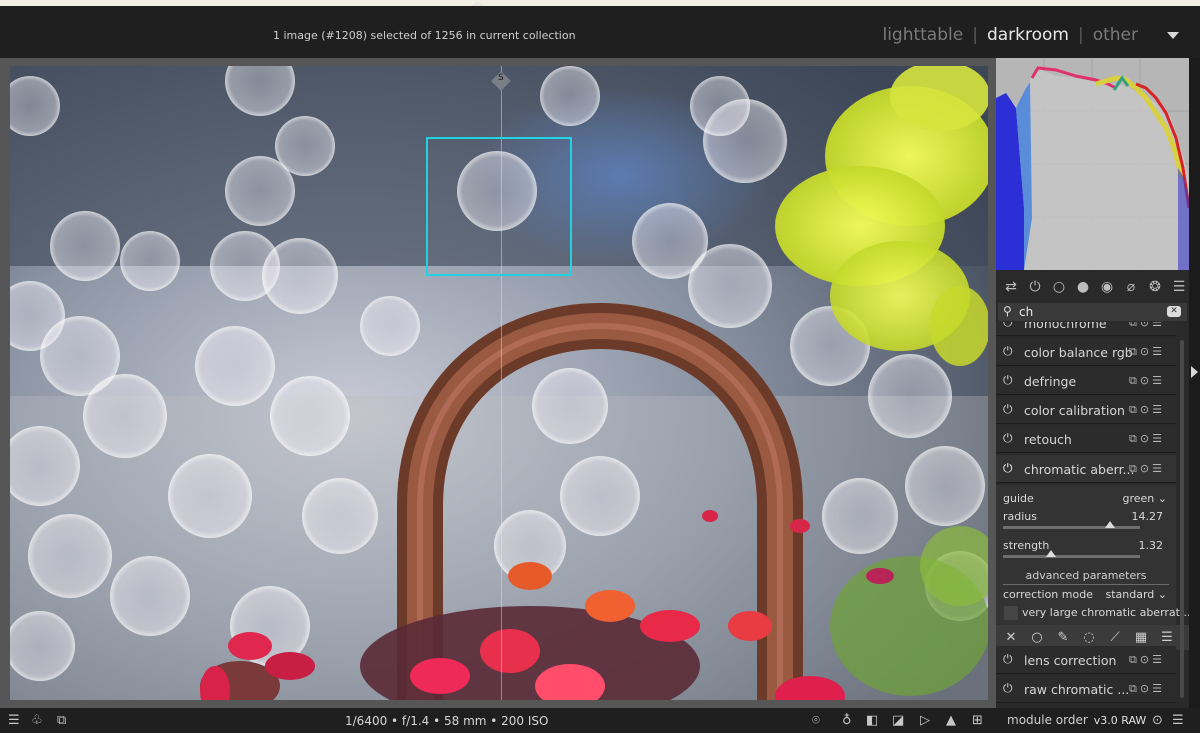 This screenshot has width=1200, height=733. What do you see at coordinates (1107, 287) in the screenshot?
I see `color-icon: ◉` at bounding box center [1107, 287].